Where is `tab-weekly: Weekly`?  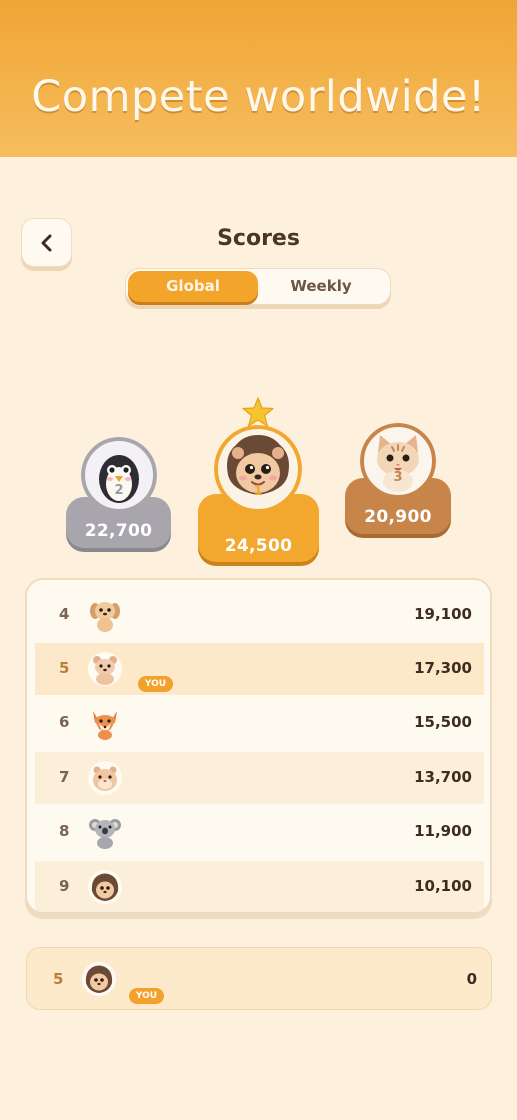
tab-weekly: Weekly is located at coordinates (321, 286).